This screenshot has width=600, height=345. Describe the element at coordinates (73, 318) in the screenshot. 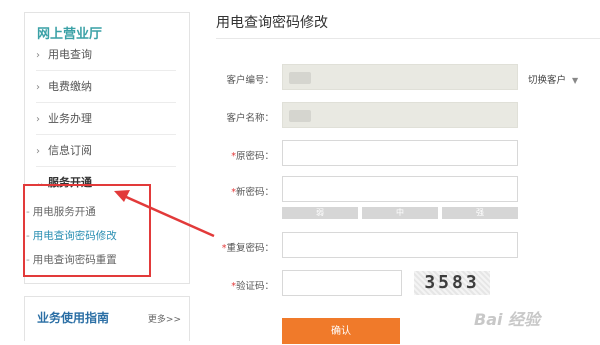

I see `guide-title: 业务使用指南` at that location.